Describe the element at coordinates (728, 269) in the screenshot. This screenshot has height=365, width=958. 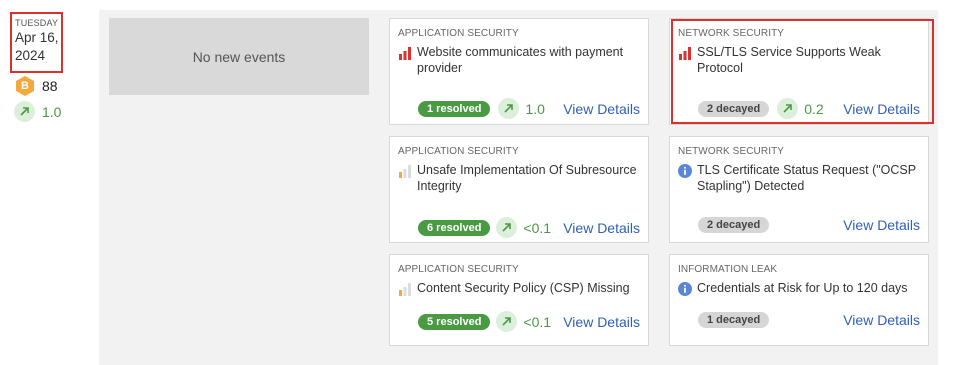
I see `card-category: INFORMATION LEAK` at that location.